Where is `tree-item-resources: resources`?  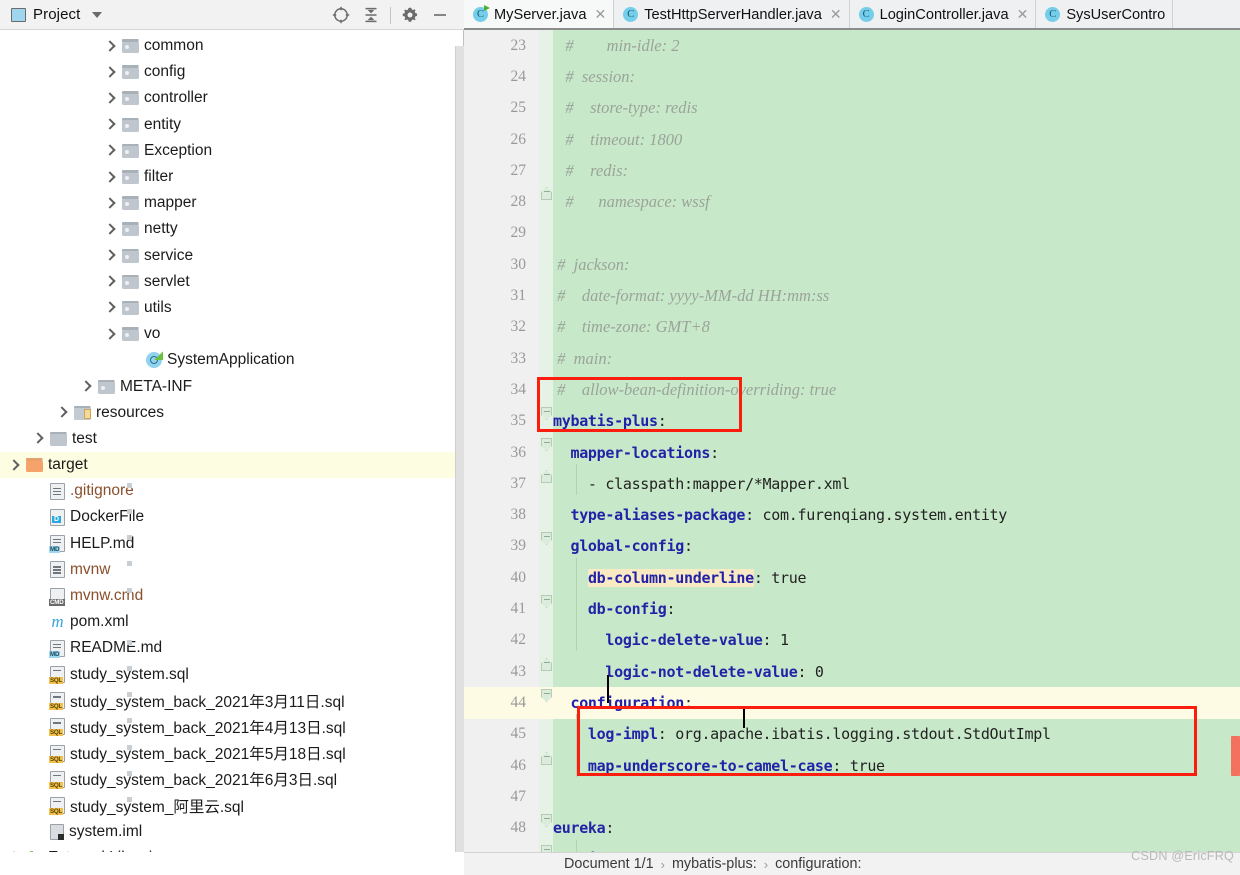 tree-item-resources: resources is located at coordinates (227, 413).